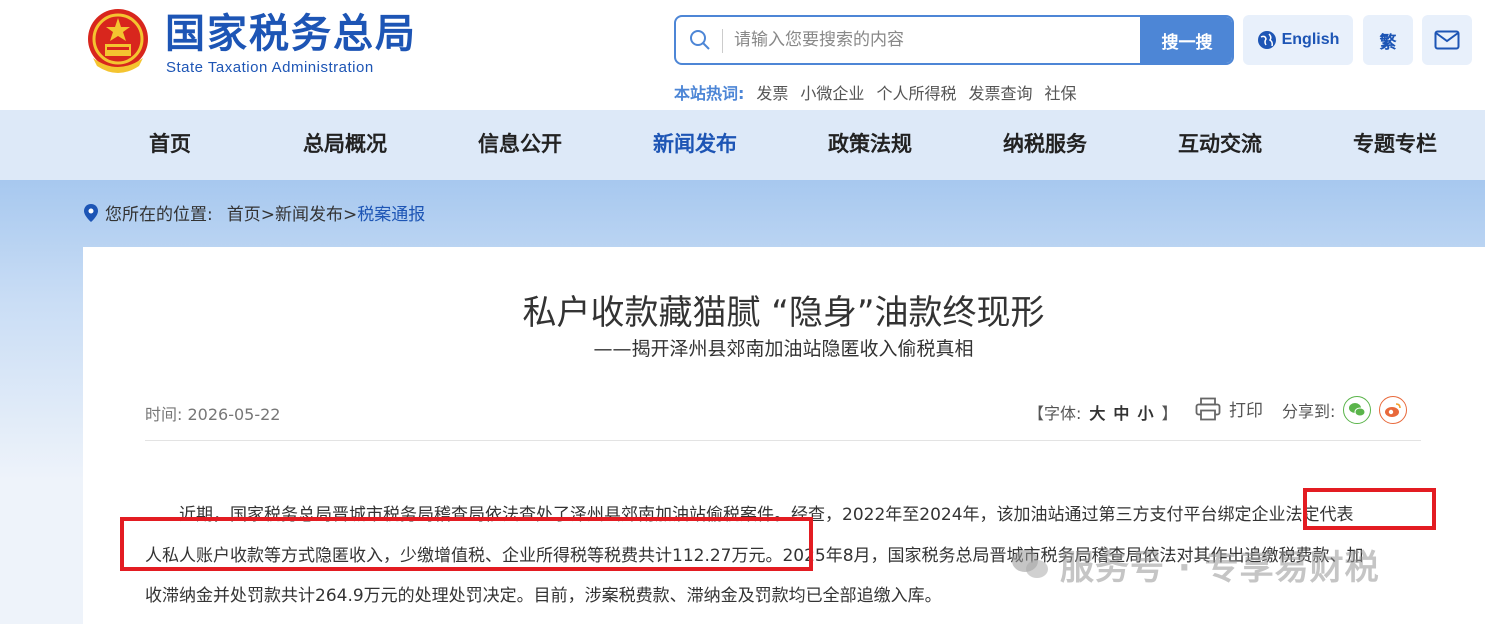 The height and width of the screenshot is (624, 1485). Describe the element at coordinates (722, 41) in the screenshot. I see `search-separator` at that location.